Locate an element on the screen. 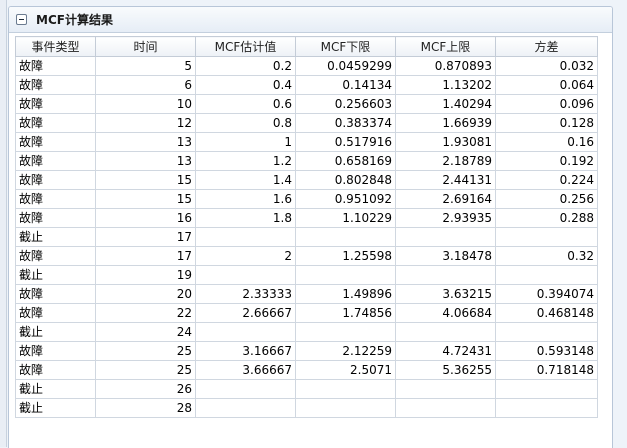 The height and width of the screenshot is (448, 627). cell-variance: 0.468148 is located at coordinates (546, 313).